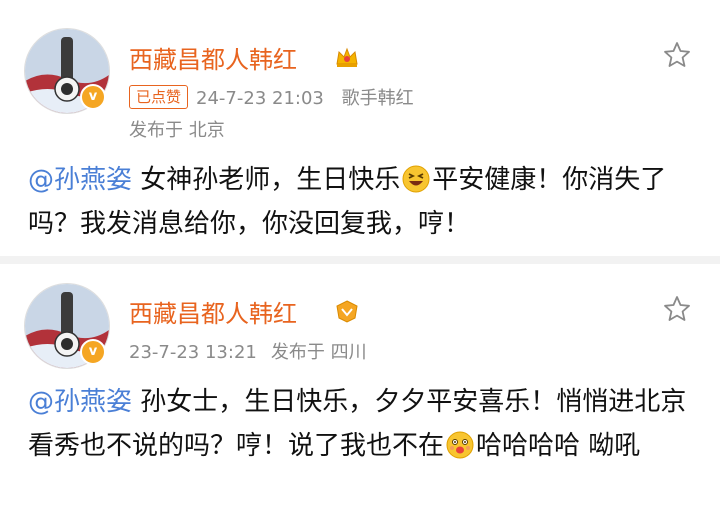 The height and width of the screenshot is (526, 720). What do you see at coordinates (318, 352) in the screenshot?
I see `post-location: 发布于 四川` at bounding box center [318, 352].